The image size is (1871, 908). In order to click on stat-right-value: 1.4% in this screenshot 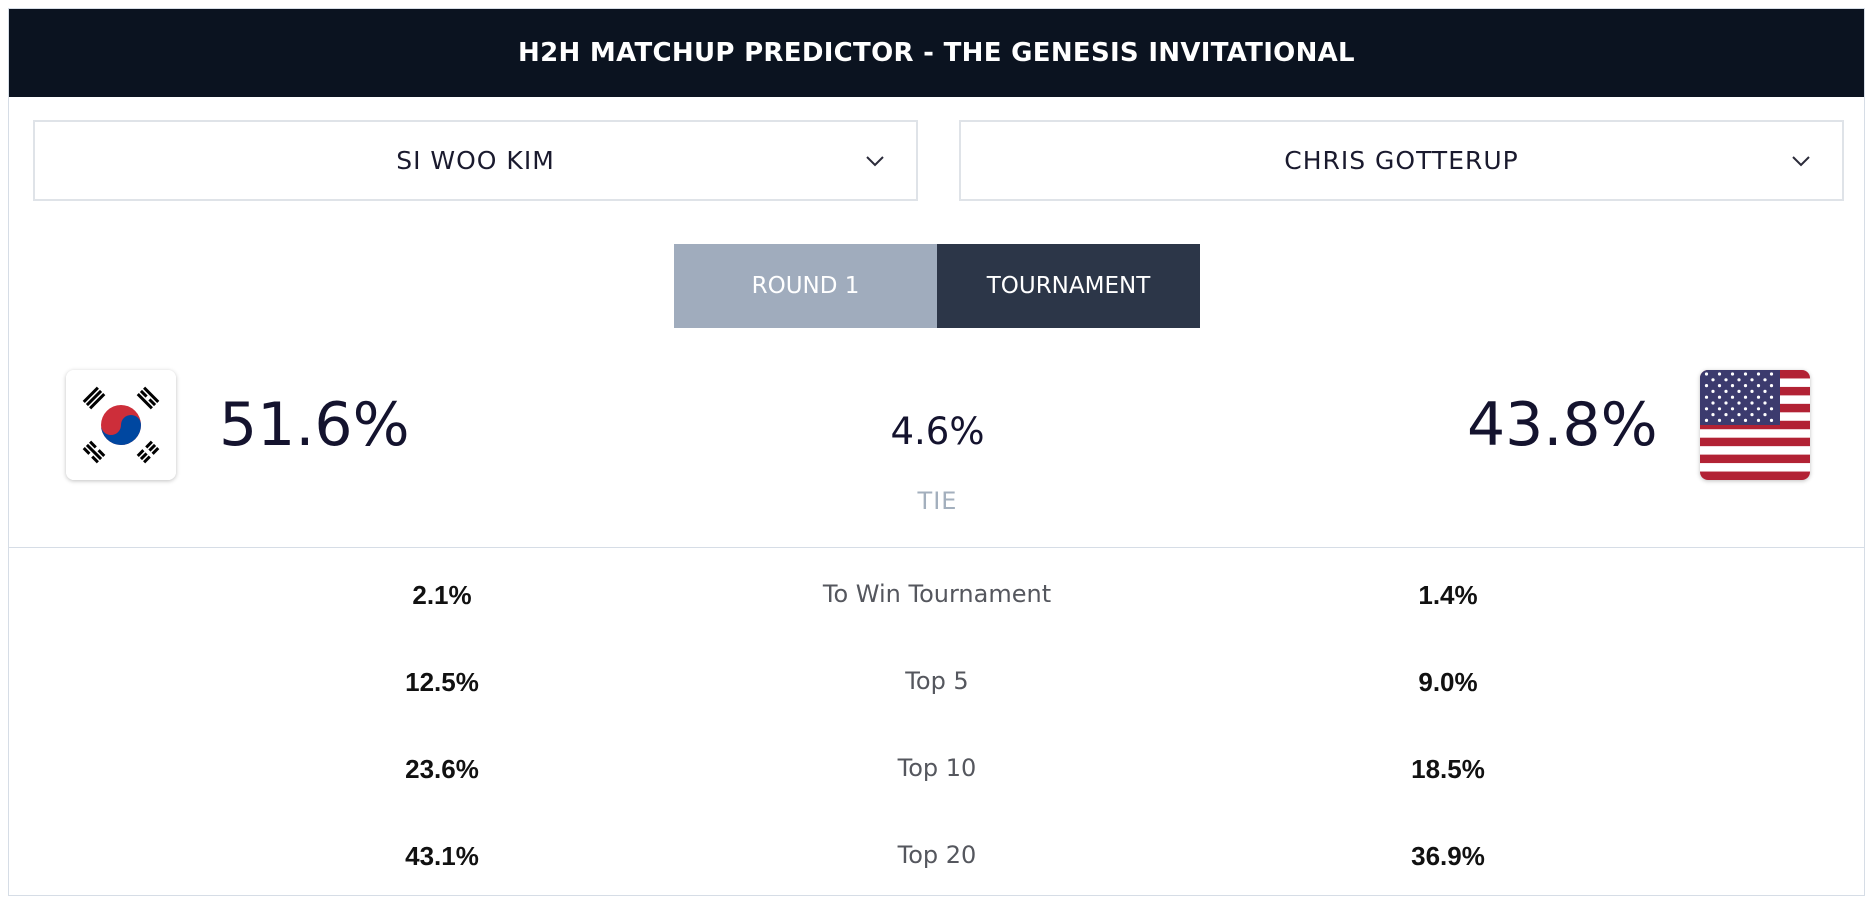, I will do `click(1448, 595)`.